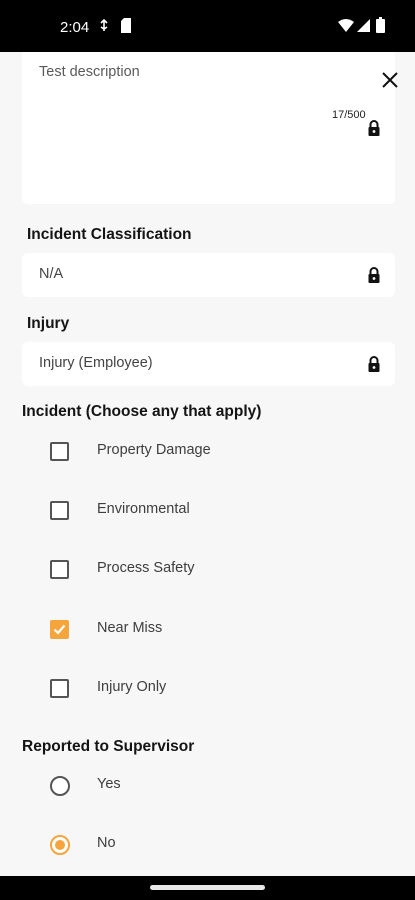 The height and width of the screenshot is (900, 415). I want to click on incident-classification-value: N/A, so click(51, 274).